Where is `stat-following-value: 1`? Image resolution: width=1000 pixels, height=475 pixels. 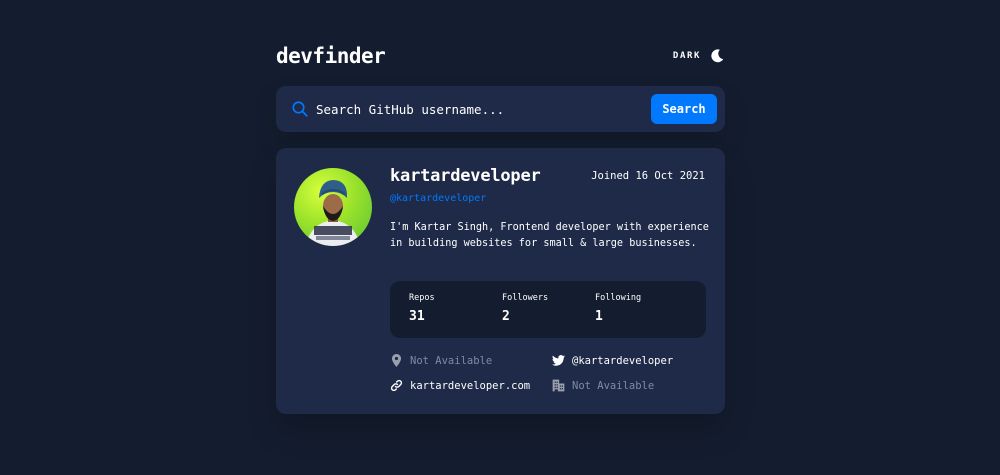 stat-following-value: 1 is located at coordinates (599, 316).